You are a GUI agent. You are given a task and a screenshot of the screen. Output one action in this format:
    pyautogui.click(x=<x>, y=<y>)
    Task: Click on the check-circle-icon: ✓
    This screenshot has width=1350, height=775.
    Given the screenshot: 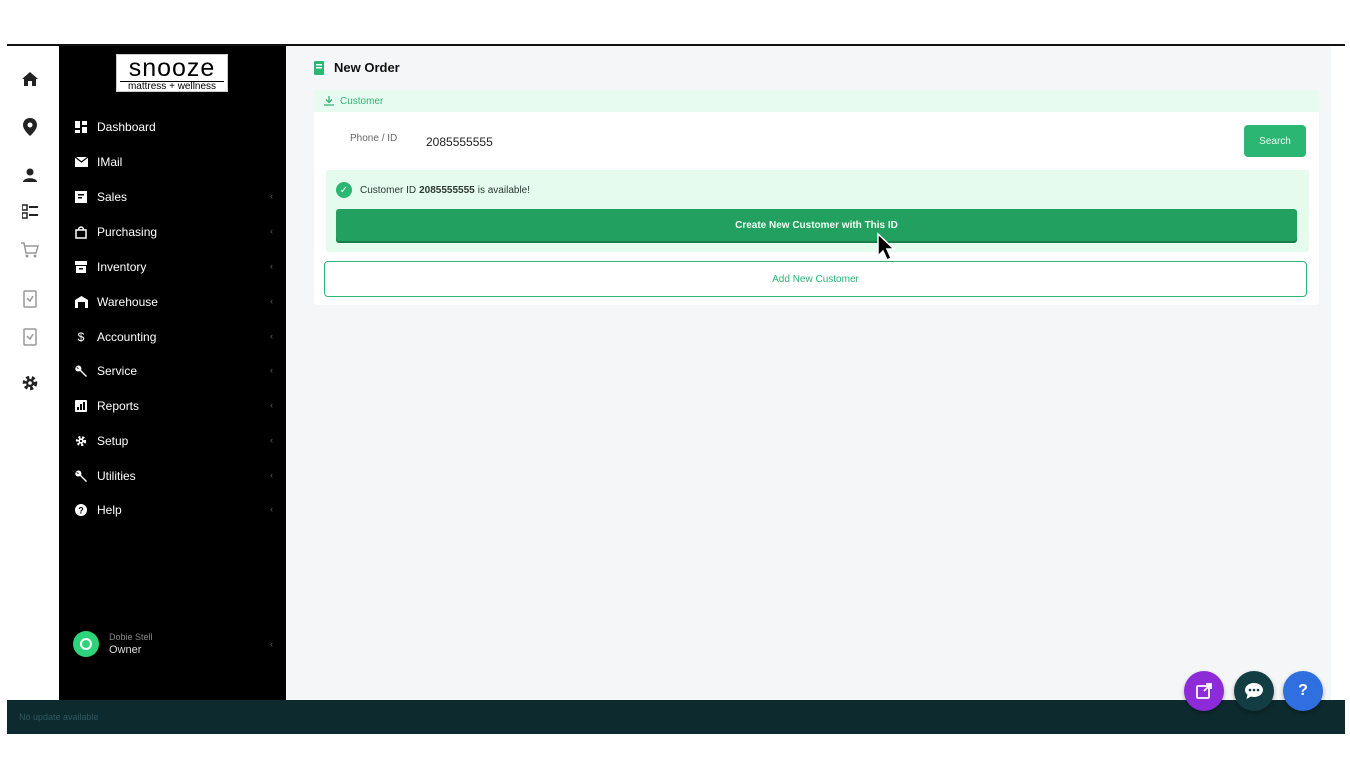 What is the action you would take?
    pyautogui.click(x=344, y=190)
    